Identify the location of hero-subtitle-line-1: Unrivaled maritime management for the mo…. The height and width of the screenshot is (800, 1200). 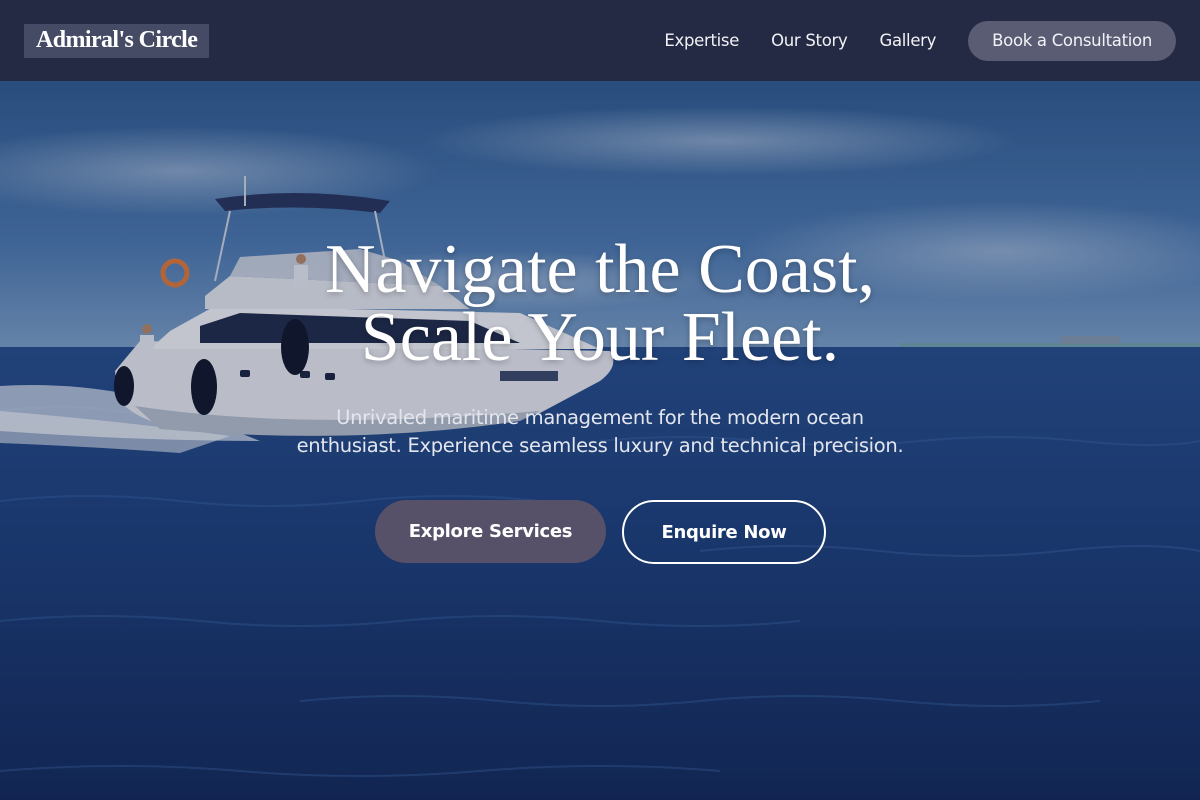
(600, 417).